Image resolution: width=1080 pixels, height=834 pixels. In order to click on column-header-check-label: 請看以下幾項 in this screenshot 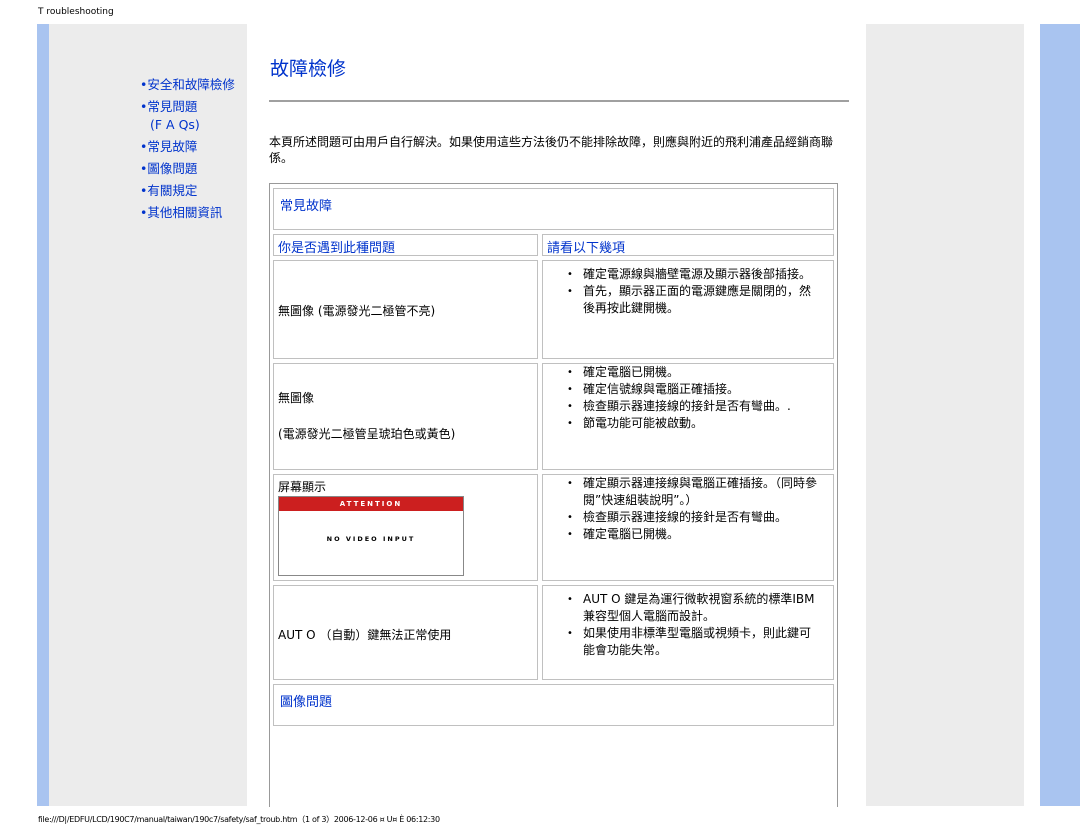, I will do `click(586, 248)`.